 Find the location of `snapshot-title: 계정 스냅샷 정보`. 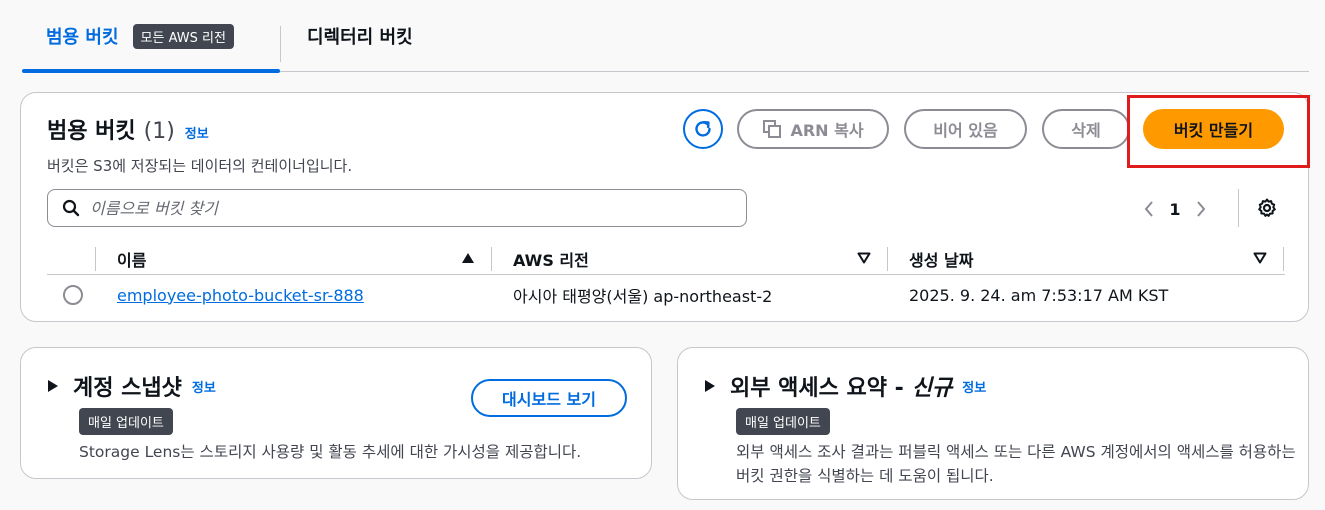

snapshot-title: 계정 스냅샷 정보 is located at coordinates (131, 386).